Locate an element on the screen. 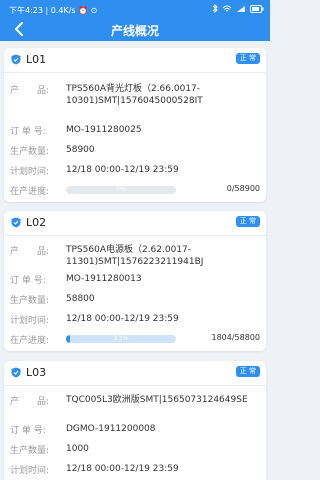 This screenshot has height=480, width=320. quantity-value: 58900 is located at coordinates (80, 150).